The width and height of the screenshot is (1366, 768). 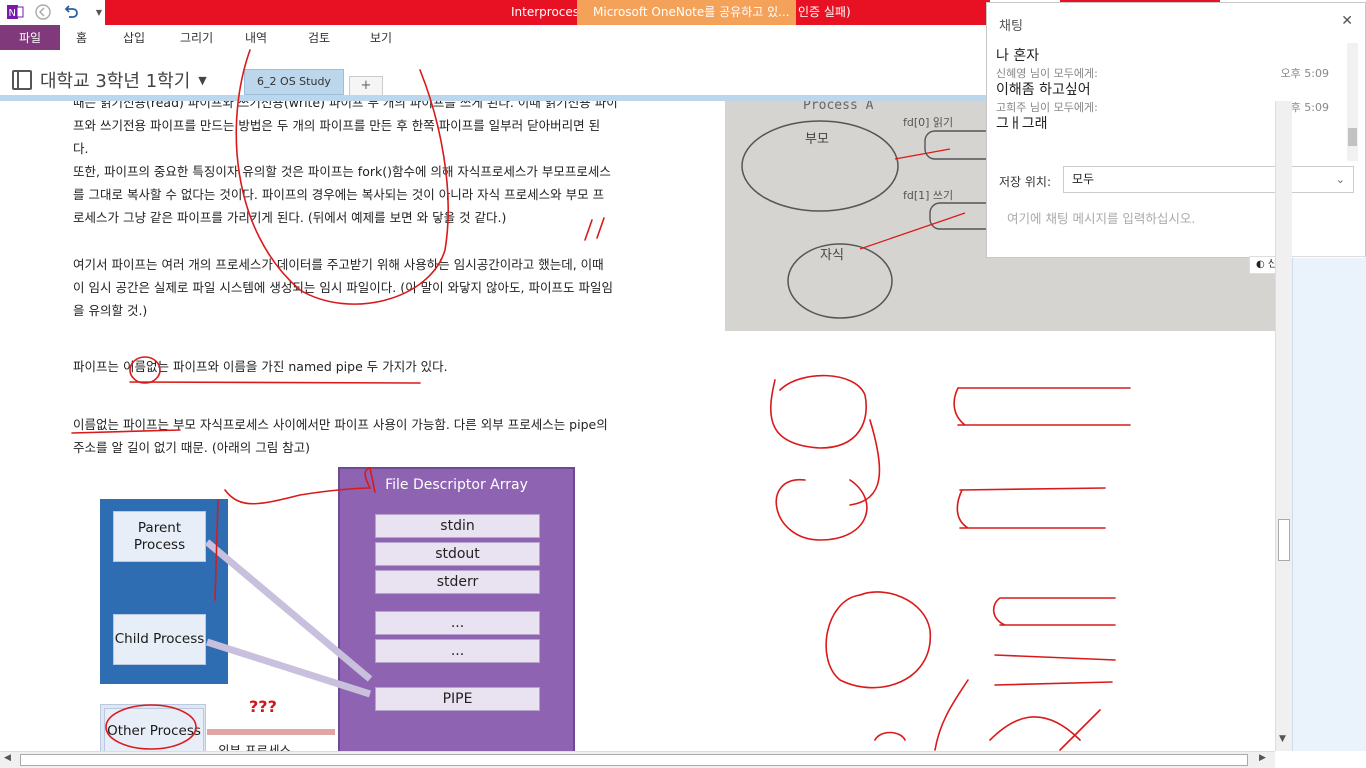 What do you see at coordinates (1043, 90) in the screenshot?
I see `chat-message: 이해좀 하고싶어` at bounding box center [1043, 90].